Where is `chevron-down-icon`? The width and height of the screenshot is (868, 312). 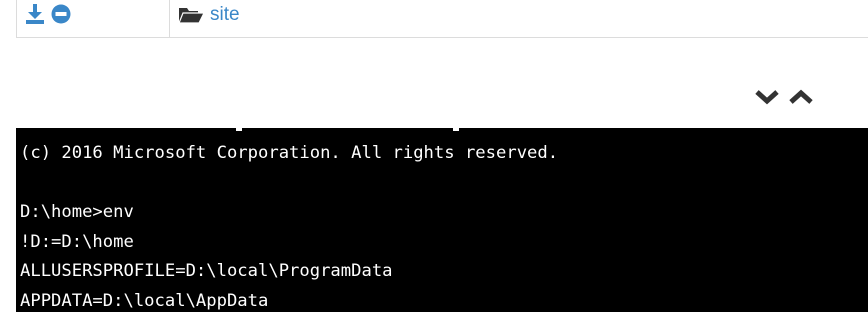 chevron-down-icon is located at coordinates (767, 97).